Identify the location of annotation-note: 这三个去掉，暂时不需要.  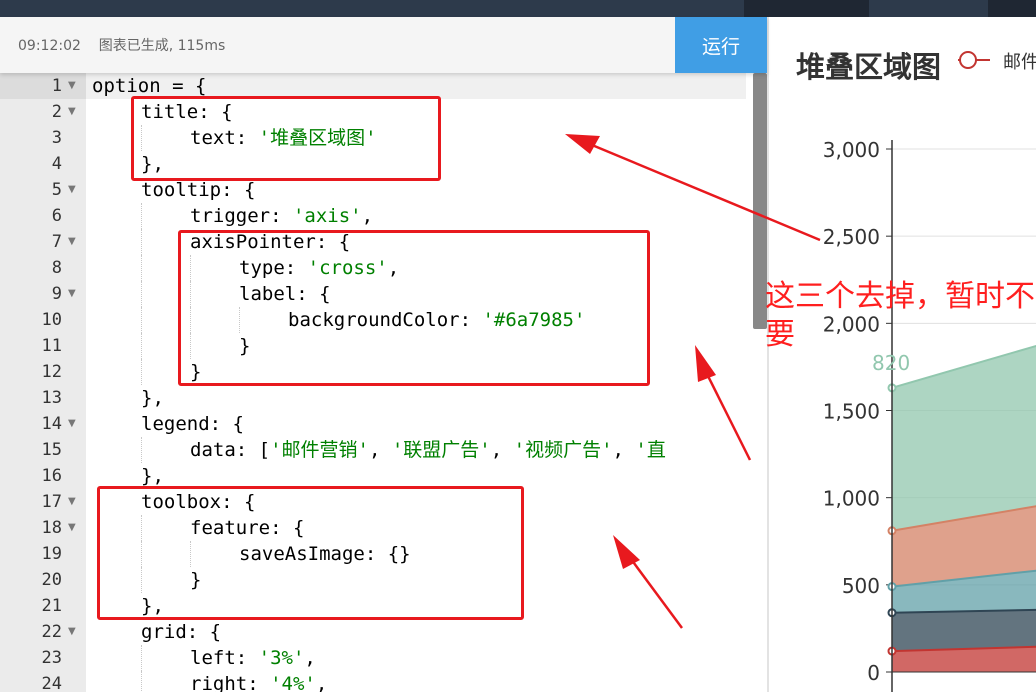
(900, 315).